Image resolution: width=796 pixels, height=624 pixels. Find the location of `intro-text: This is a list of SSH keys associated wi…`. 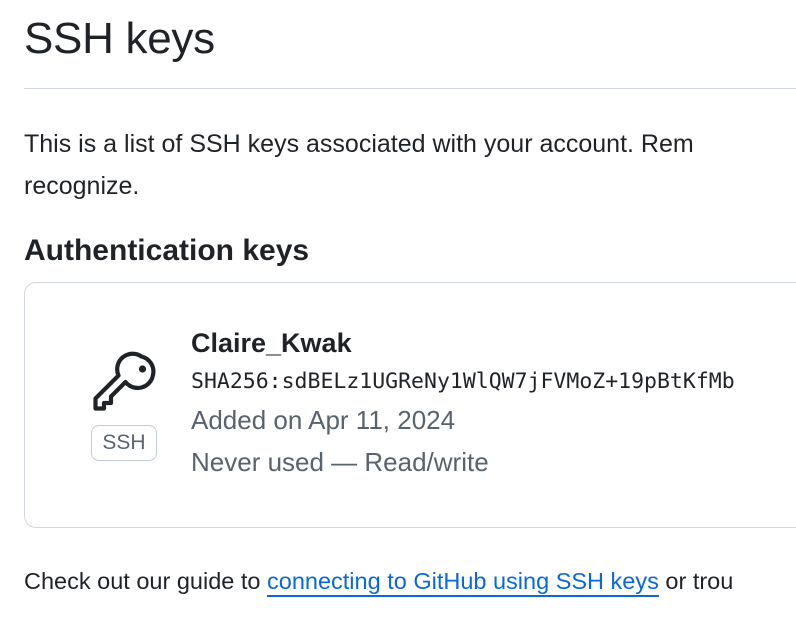

intro-text: This is a list of SSH keys associated wi… is located at coordinates (410, 165).